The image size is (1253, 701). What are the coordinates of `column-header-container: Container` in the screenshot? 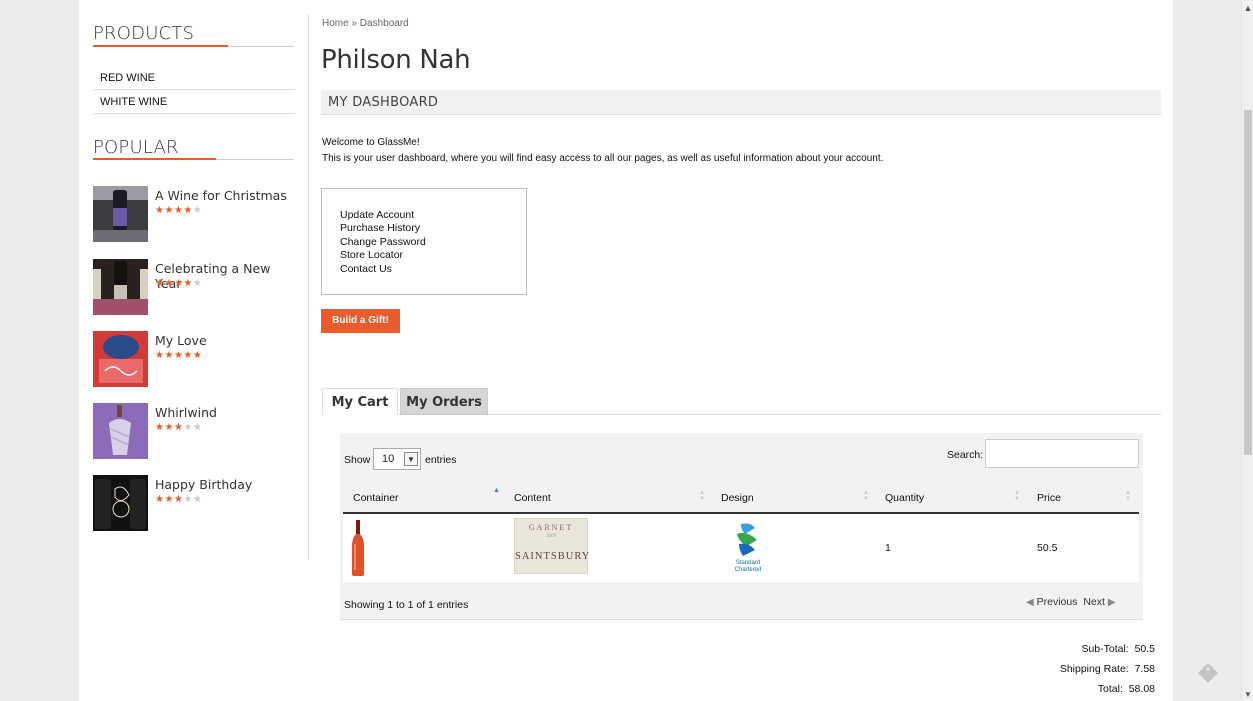 It's located at (376, 498).